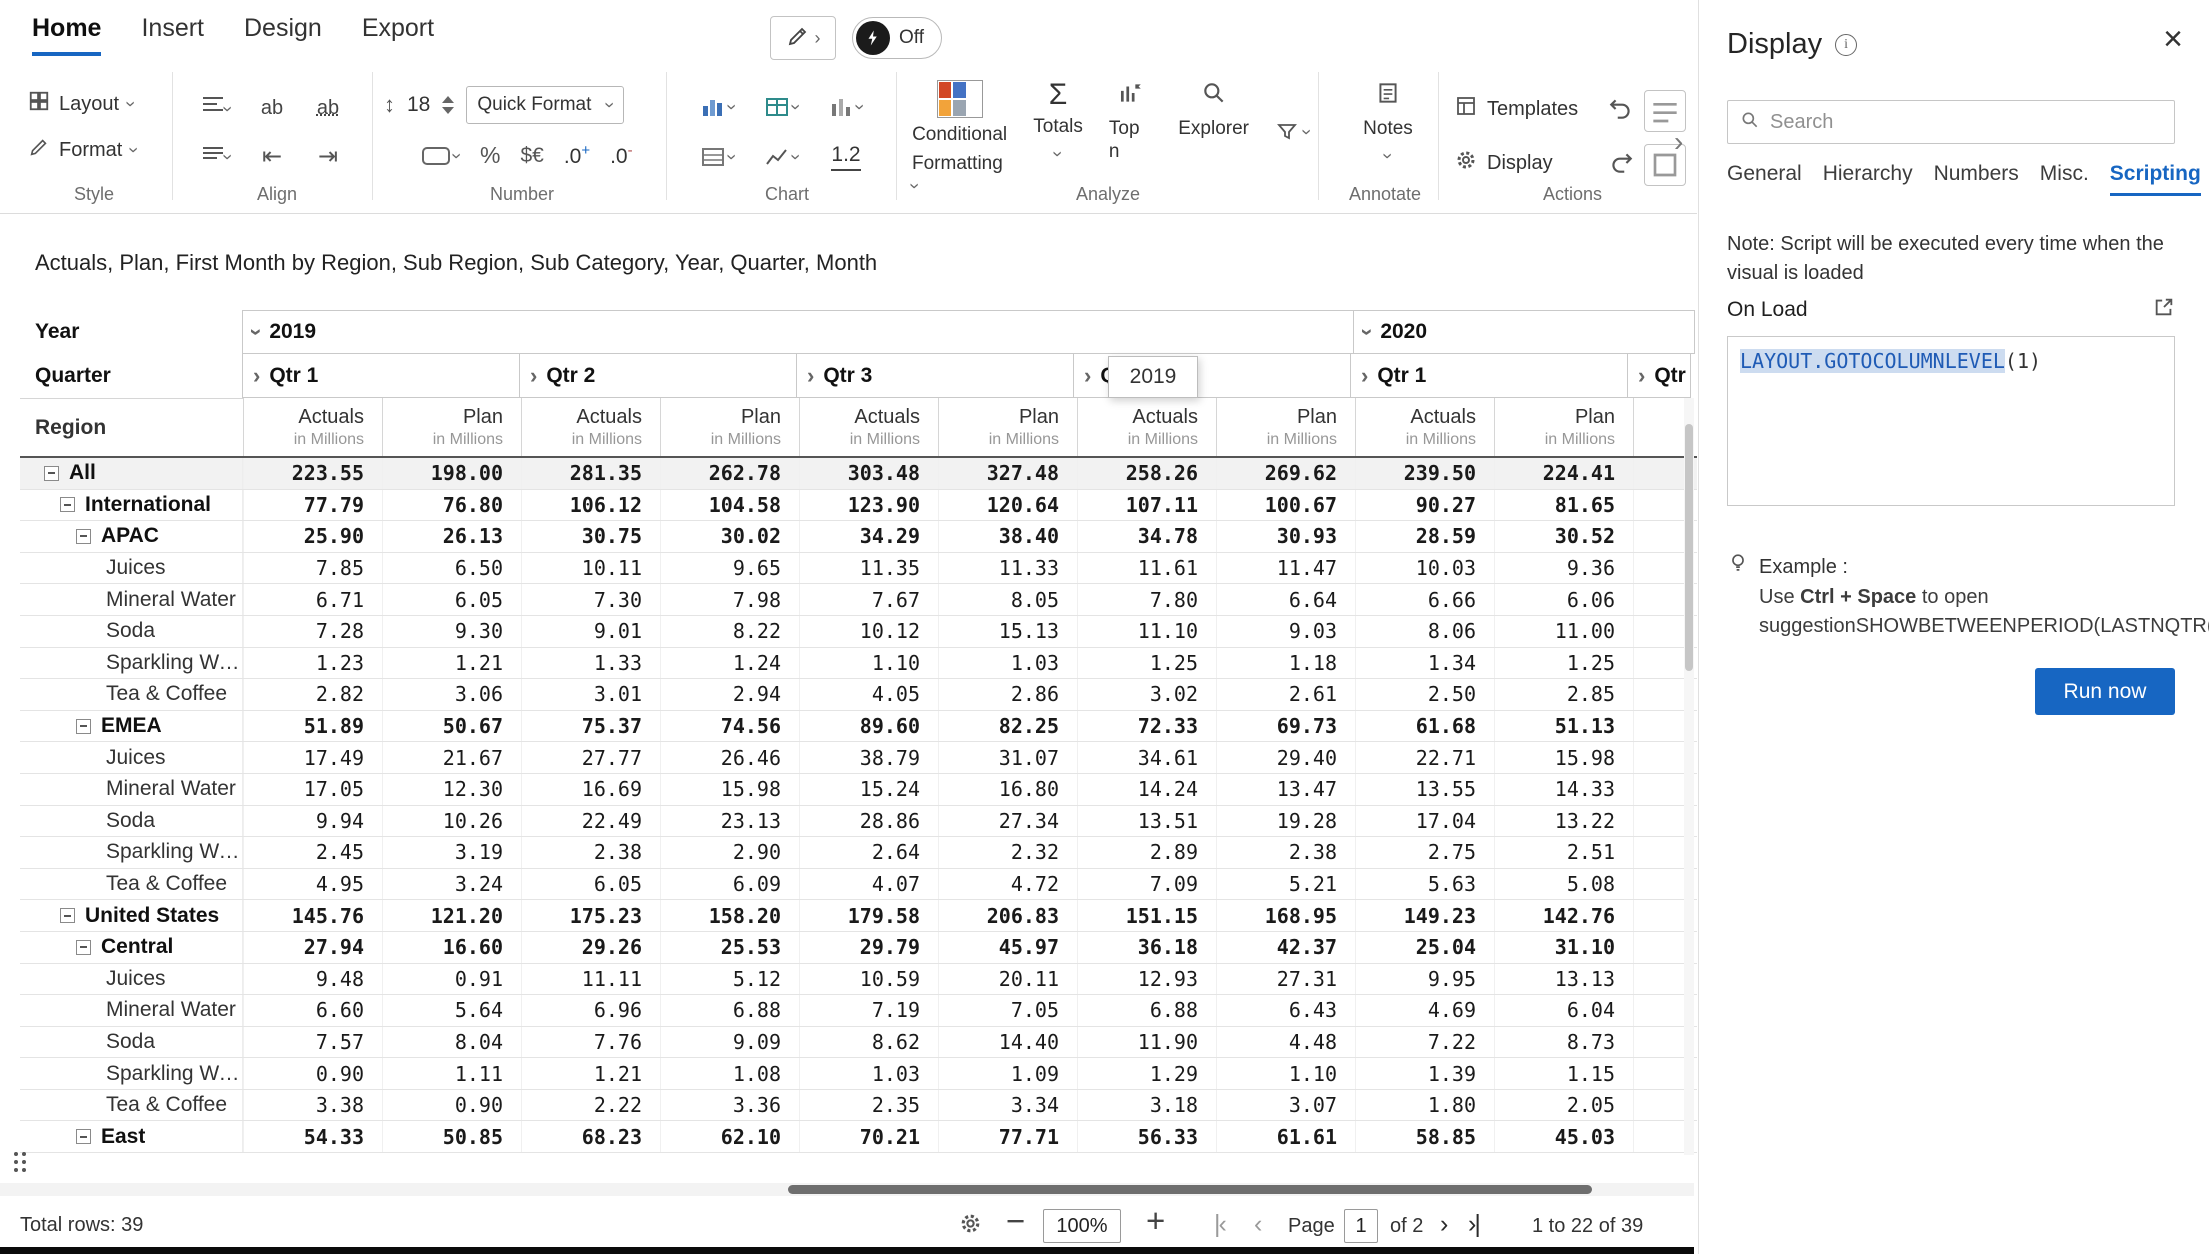  What do you see at coordinates (721, 107) in the screenshot?
I see `bar-chart-button: ›` at bounding box center [721, 107].